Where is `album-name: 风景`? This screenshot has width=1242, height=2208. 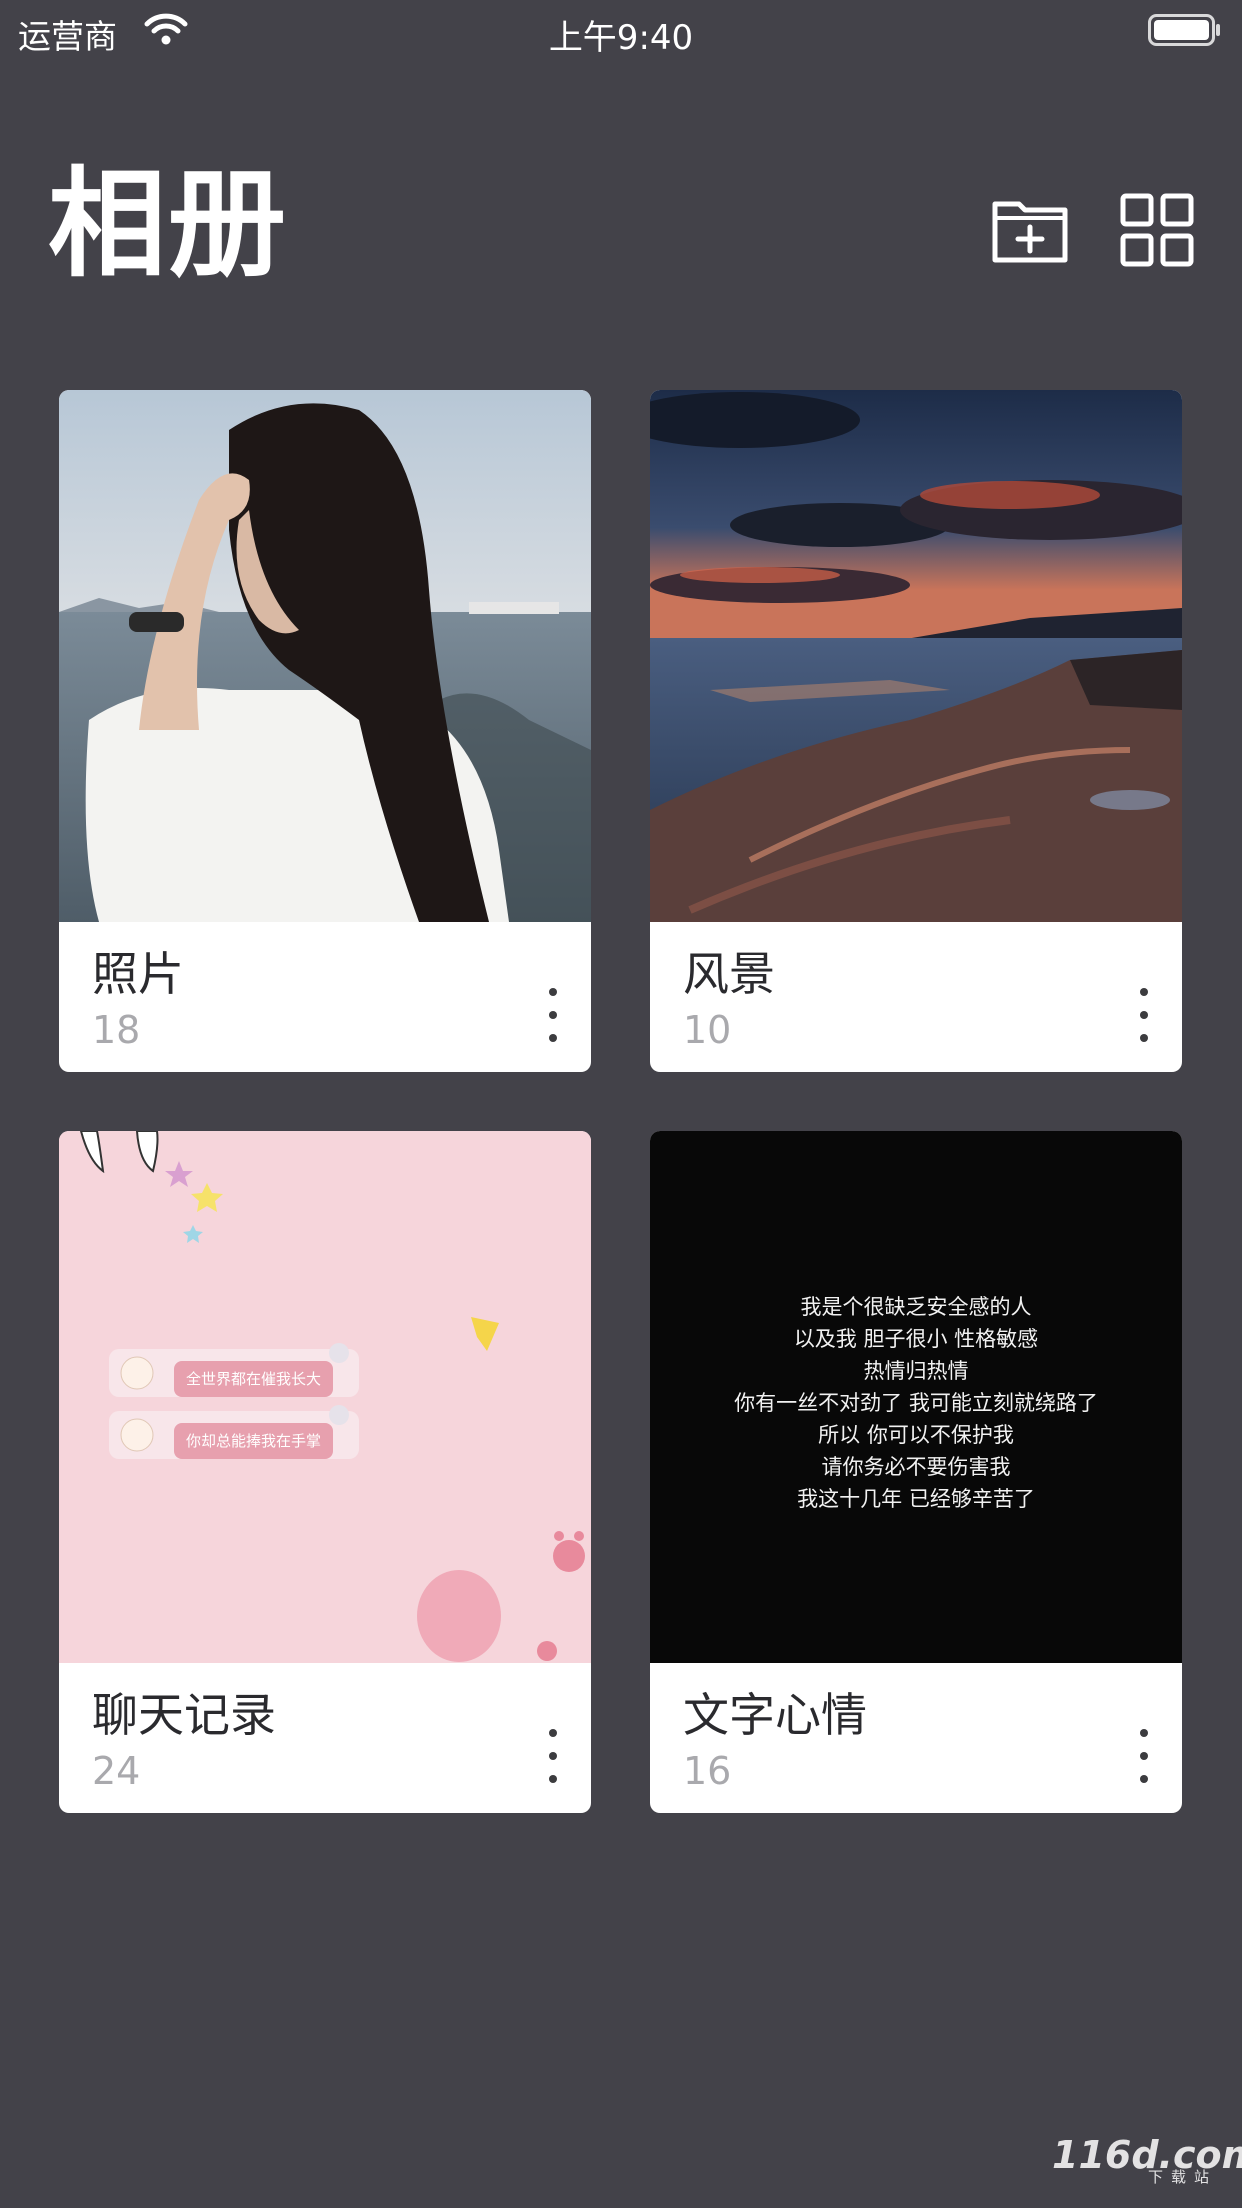 album-name: 风景 is located at coordinates (729, 974).